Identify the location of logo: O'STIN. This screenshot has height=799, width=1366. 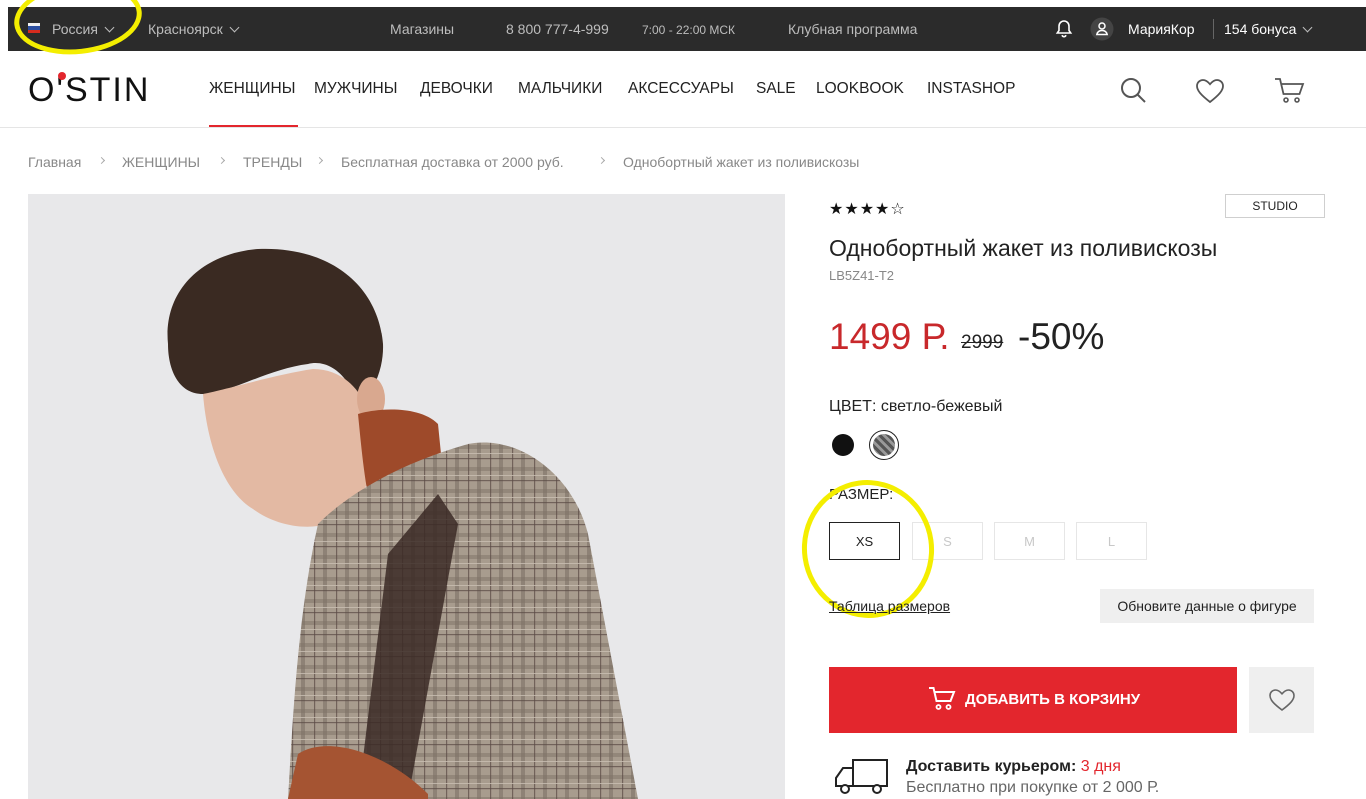
(89, 90).